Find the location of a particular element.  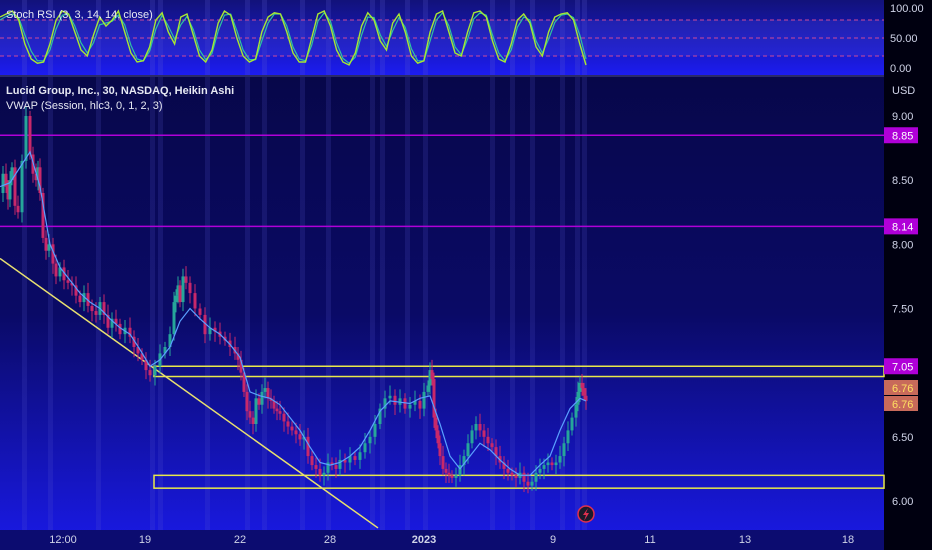

time-tick-label: 19 is located at coordinates (145, 540).